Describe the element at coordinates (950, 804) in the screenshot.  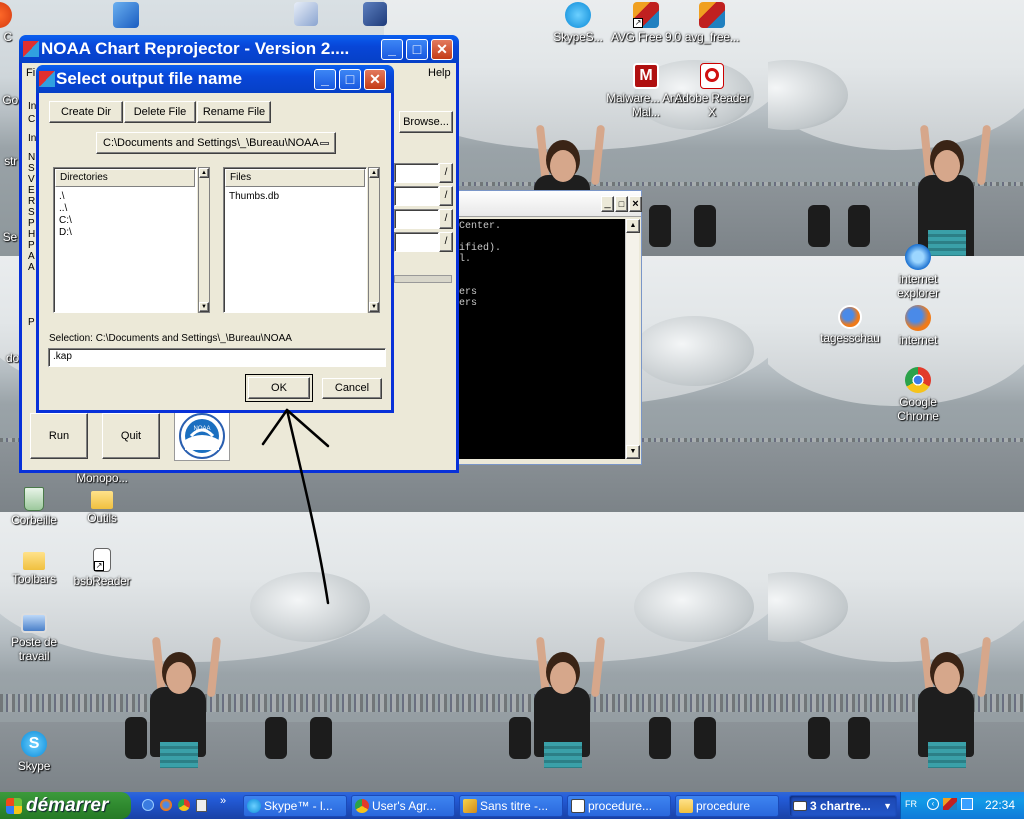
I see `avg-tray-icon` at that location.